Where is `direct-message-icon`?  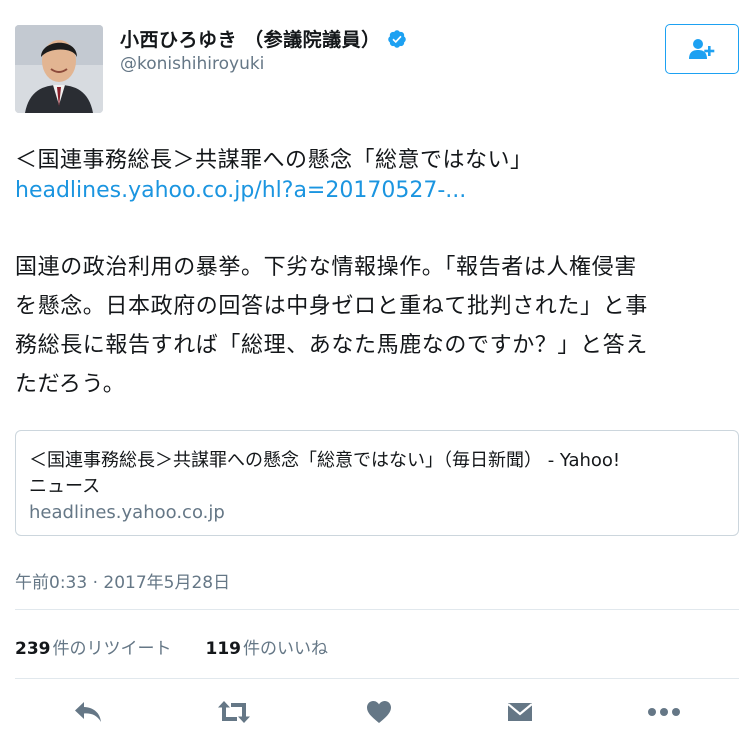
direct-message-icon is located at coordinates (520, 712).